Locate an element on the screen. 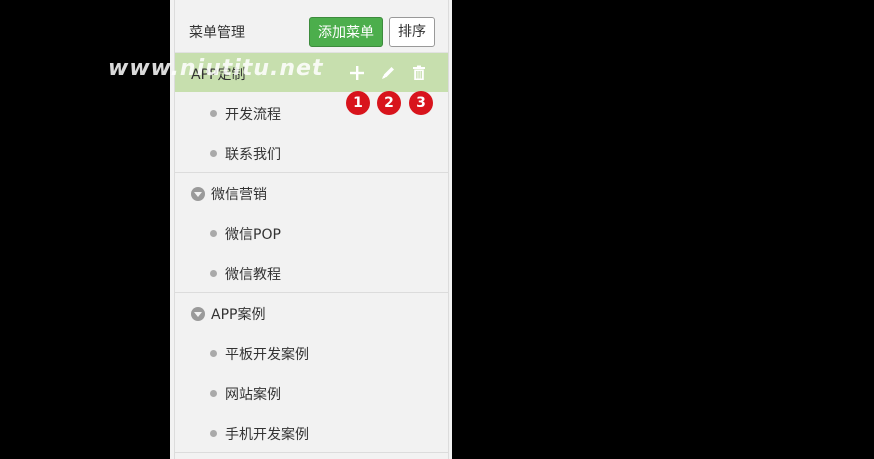  add-menu-button: 添加菜单 is located at coordinates (346, 32).